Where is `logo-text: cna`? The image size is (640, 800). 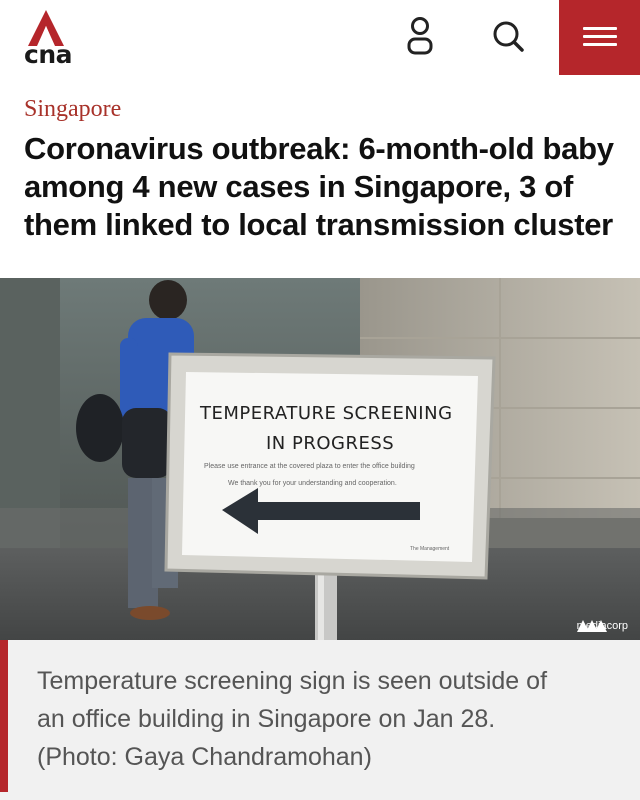 logo-text: cna is located at coordinates (48, 54).